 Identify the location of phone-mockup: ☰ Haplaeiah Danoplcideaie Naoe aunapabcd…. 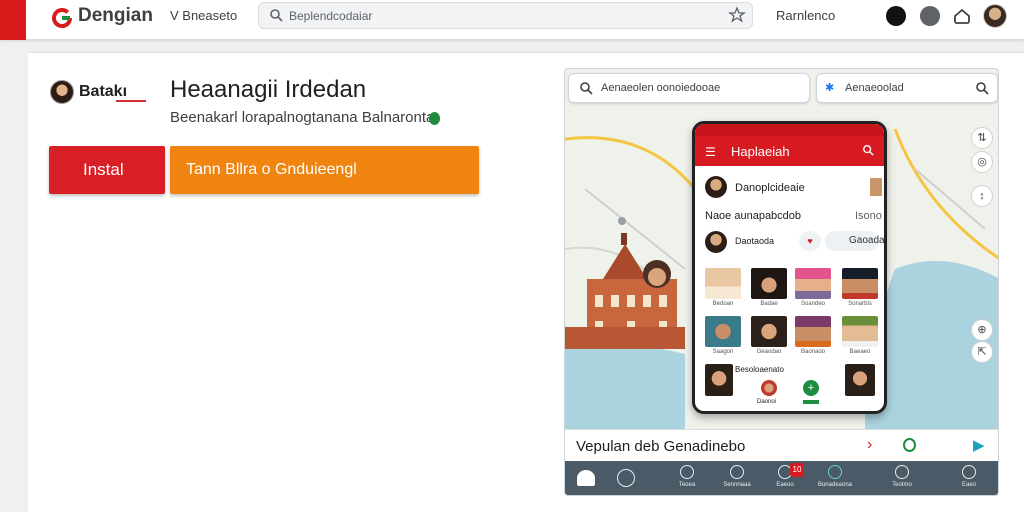
(789, 267).